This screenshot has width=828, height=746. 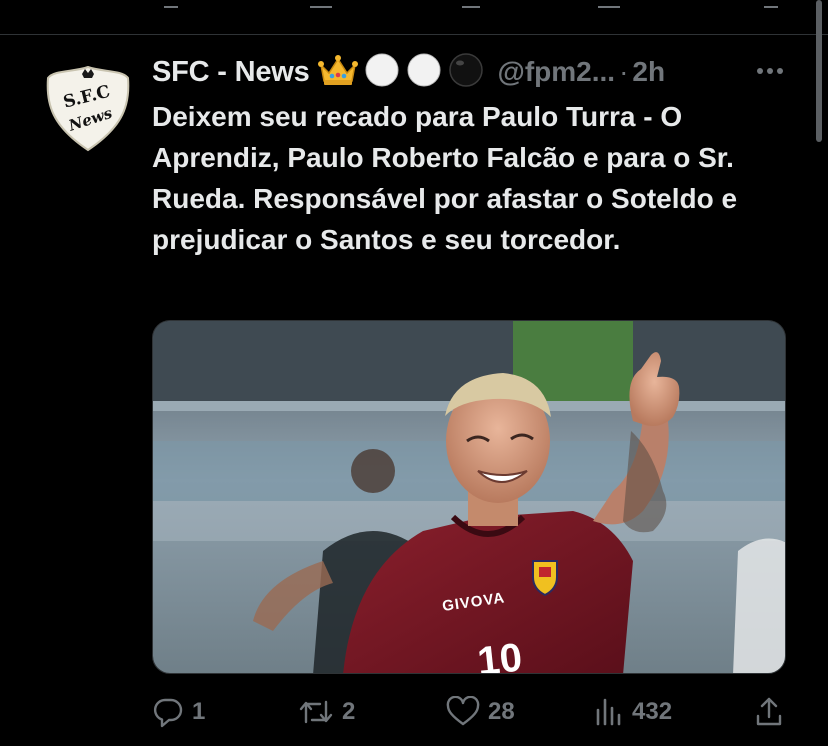 What do you see at coordinates (609, 4) in the screenshot?
I see `previous-views-icon` at bounding box center [609, 4].